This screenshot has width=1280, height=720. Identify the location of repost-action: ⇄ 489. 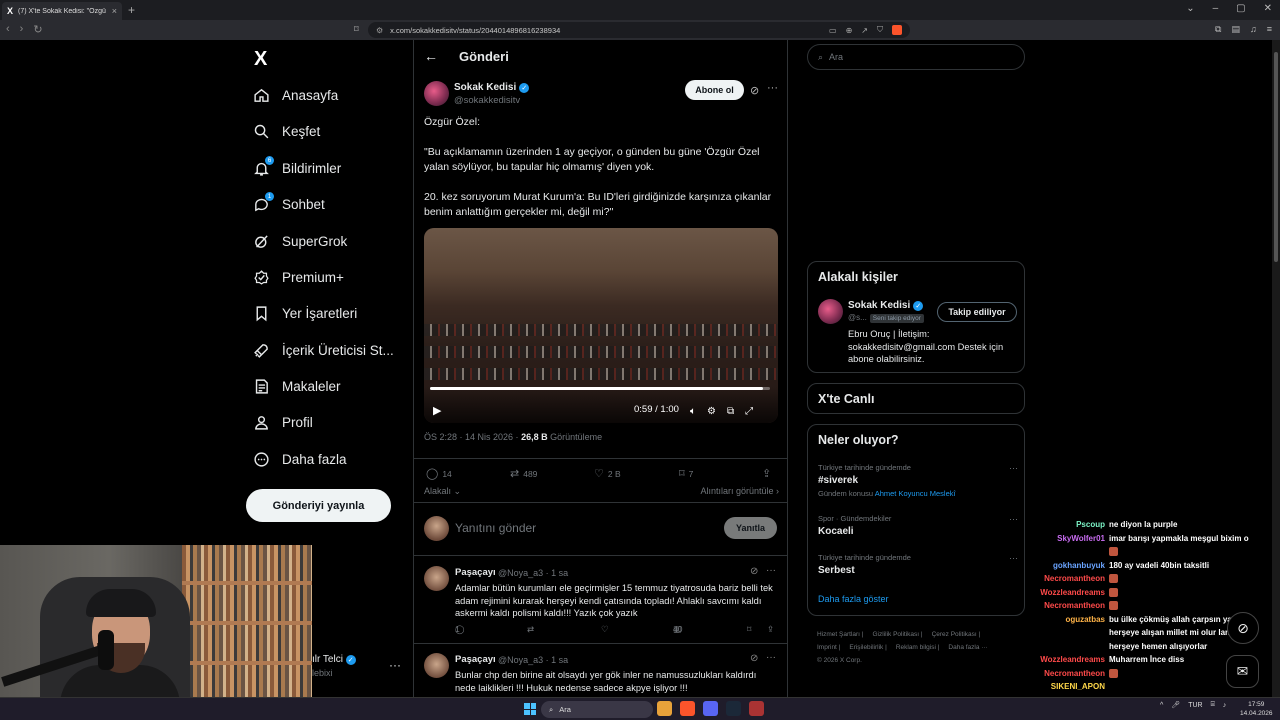
(523, 473).